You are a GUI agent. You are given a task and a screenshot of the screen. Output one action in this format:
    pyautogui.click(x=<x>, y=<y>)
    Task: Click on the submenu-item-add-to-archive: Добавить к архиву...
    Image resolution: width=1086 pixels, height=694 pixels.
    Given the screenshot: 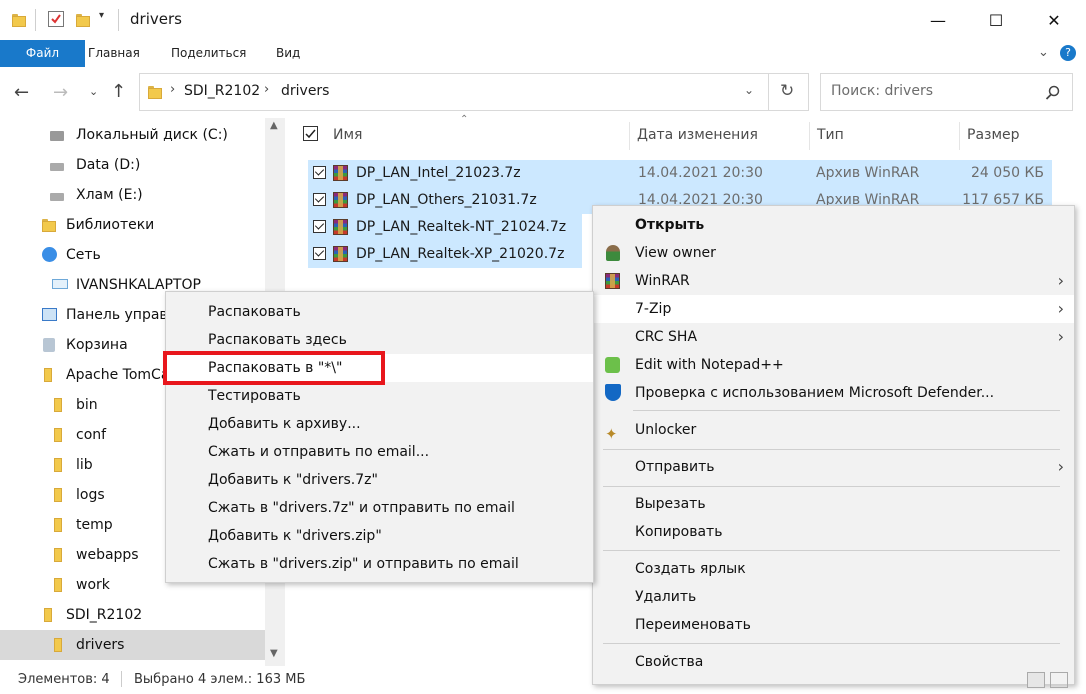 What is the action you would take?
    pyautogui.click(x=379, y=424)
    